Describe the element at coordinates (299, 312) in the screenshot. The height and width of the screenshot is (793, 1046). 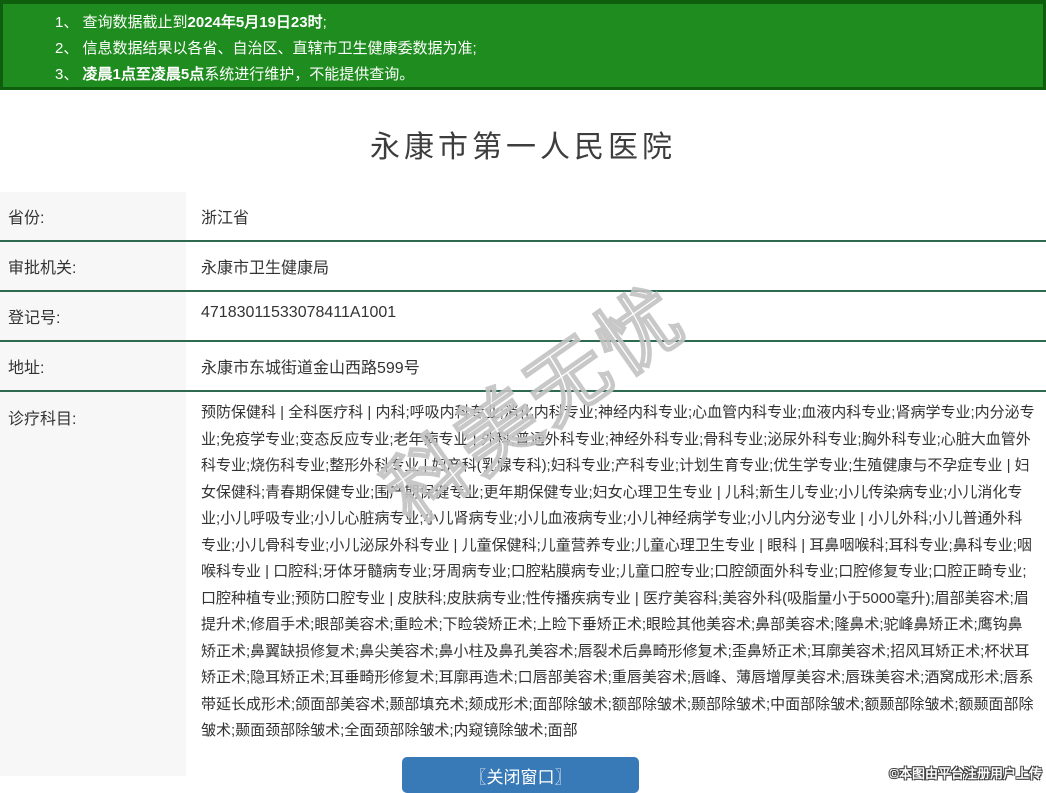
I see `row-value-registration-number: 47183011533078411A1001` at that location.